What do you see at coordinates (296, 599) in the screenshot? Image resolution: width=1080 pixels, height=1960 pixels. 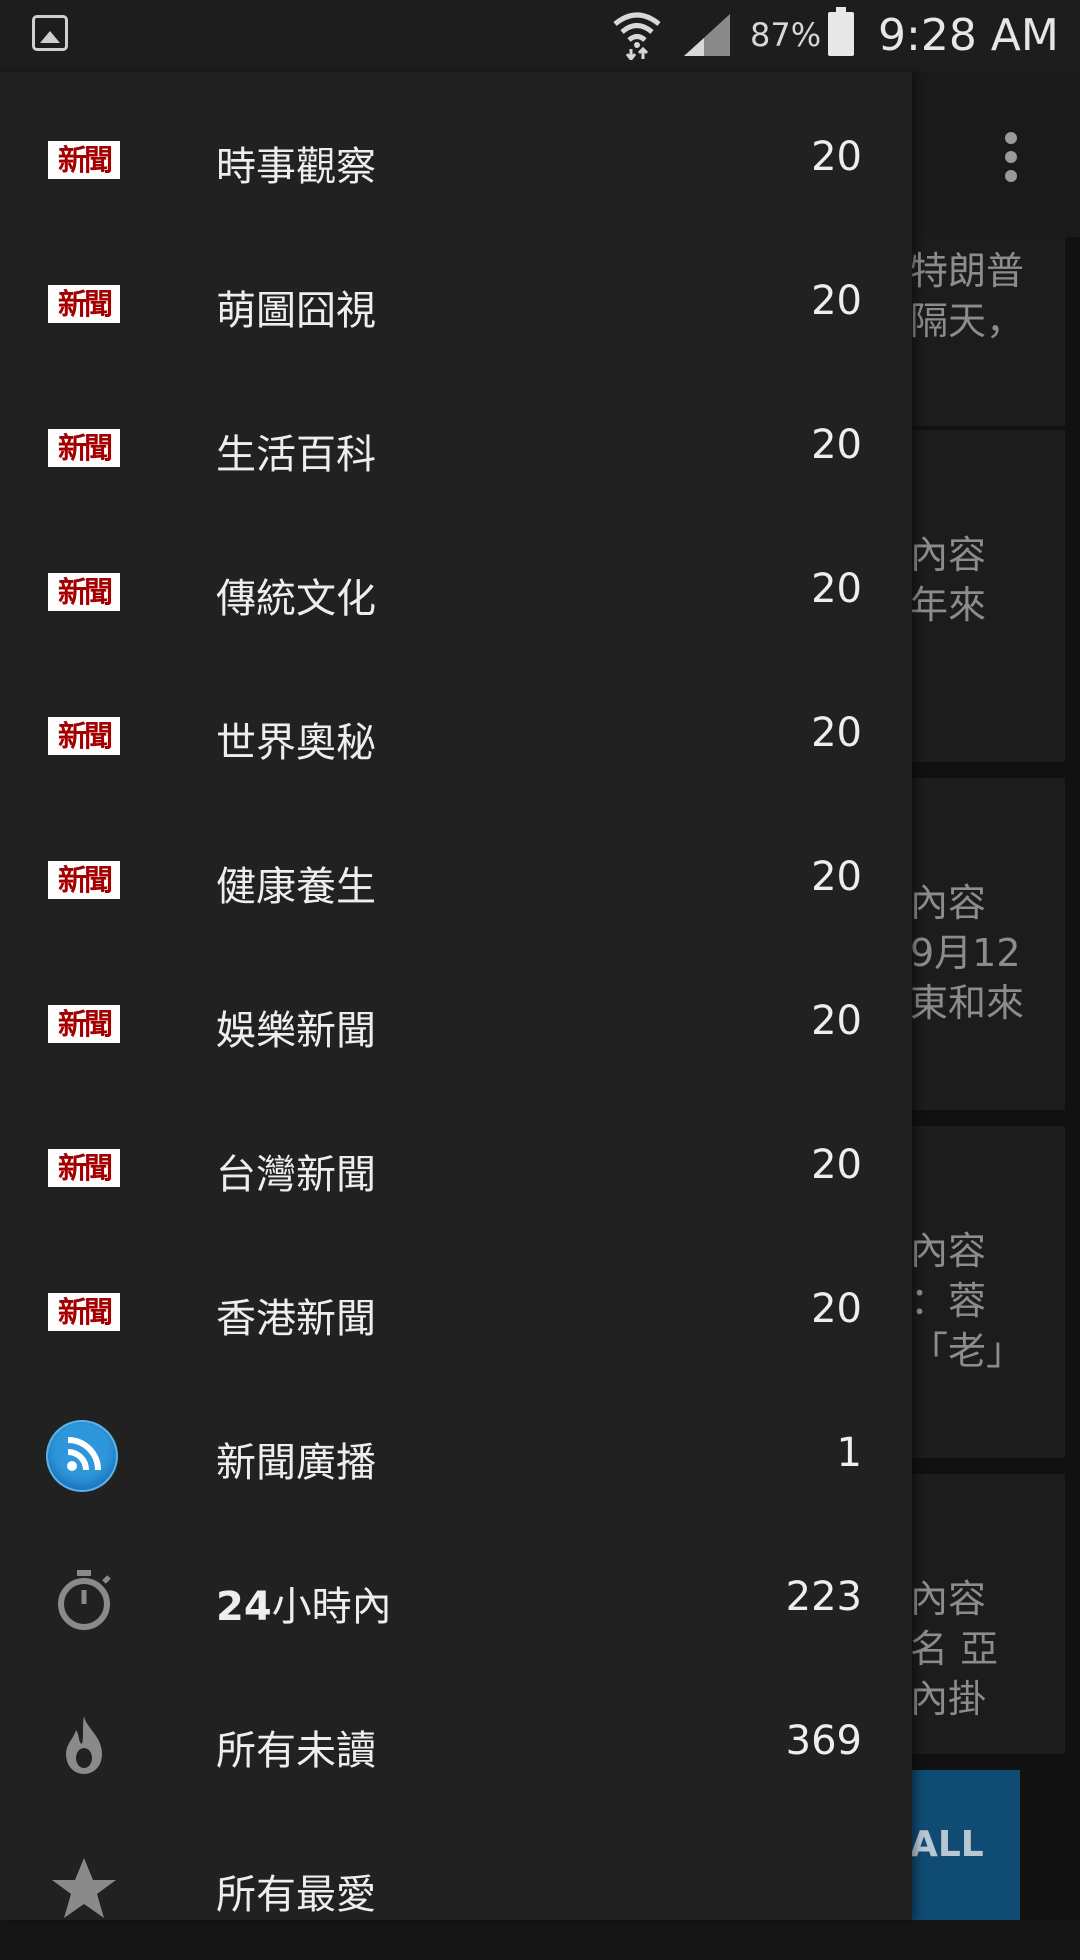 I see `drawer-item-label: 傳統文化` at bounding box center [296, 599].